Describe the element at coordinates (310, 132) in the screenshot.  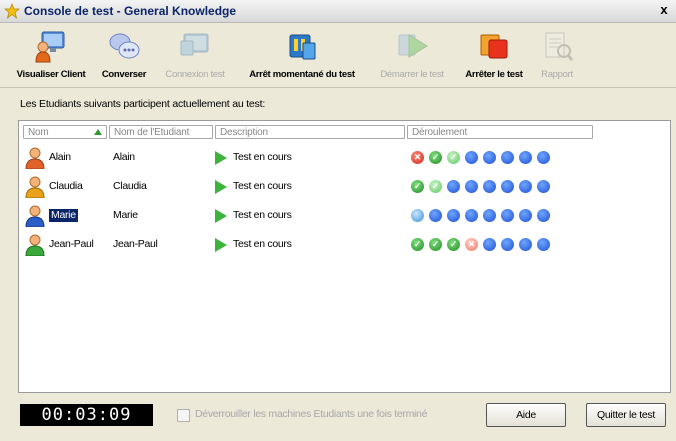
I see `column-header-description: Description` at that location.